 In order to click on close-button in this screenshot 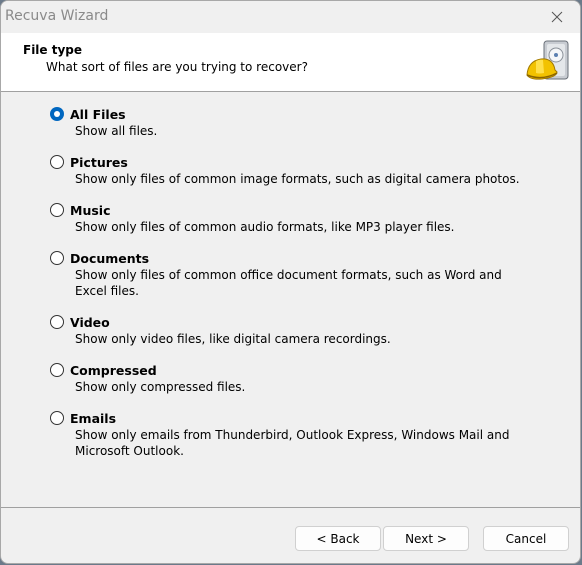, I will do `click(557, 17)`.